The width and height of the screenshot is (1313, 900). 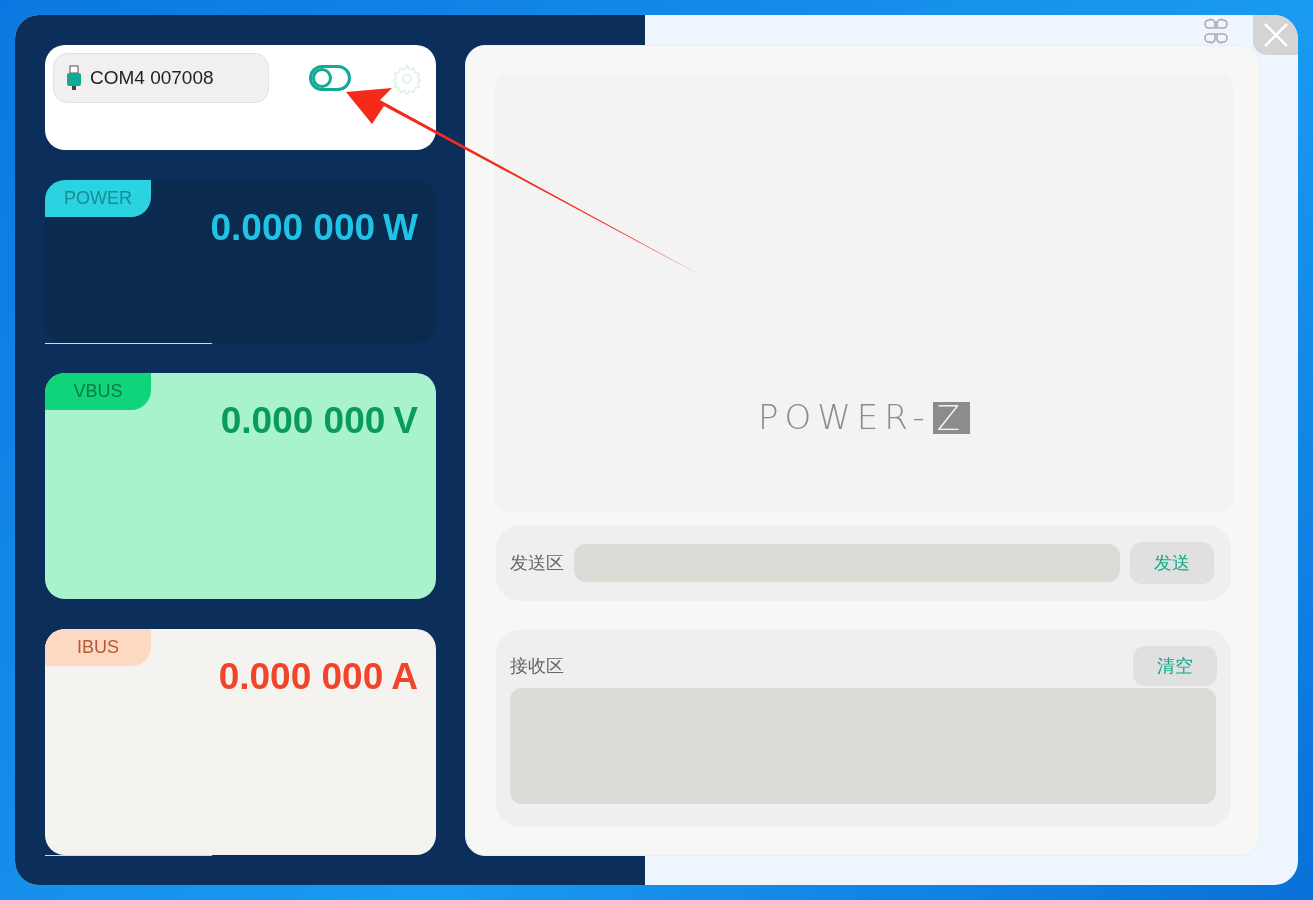 What do you see at coordinates (330, 78) in the screenshot?
I see `connect-toggle` at bounding box center [330, 78].